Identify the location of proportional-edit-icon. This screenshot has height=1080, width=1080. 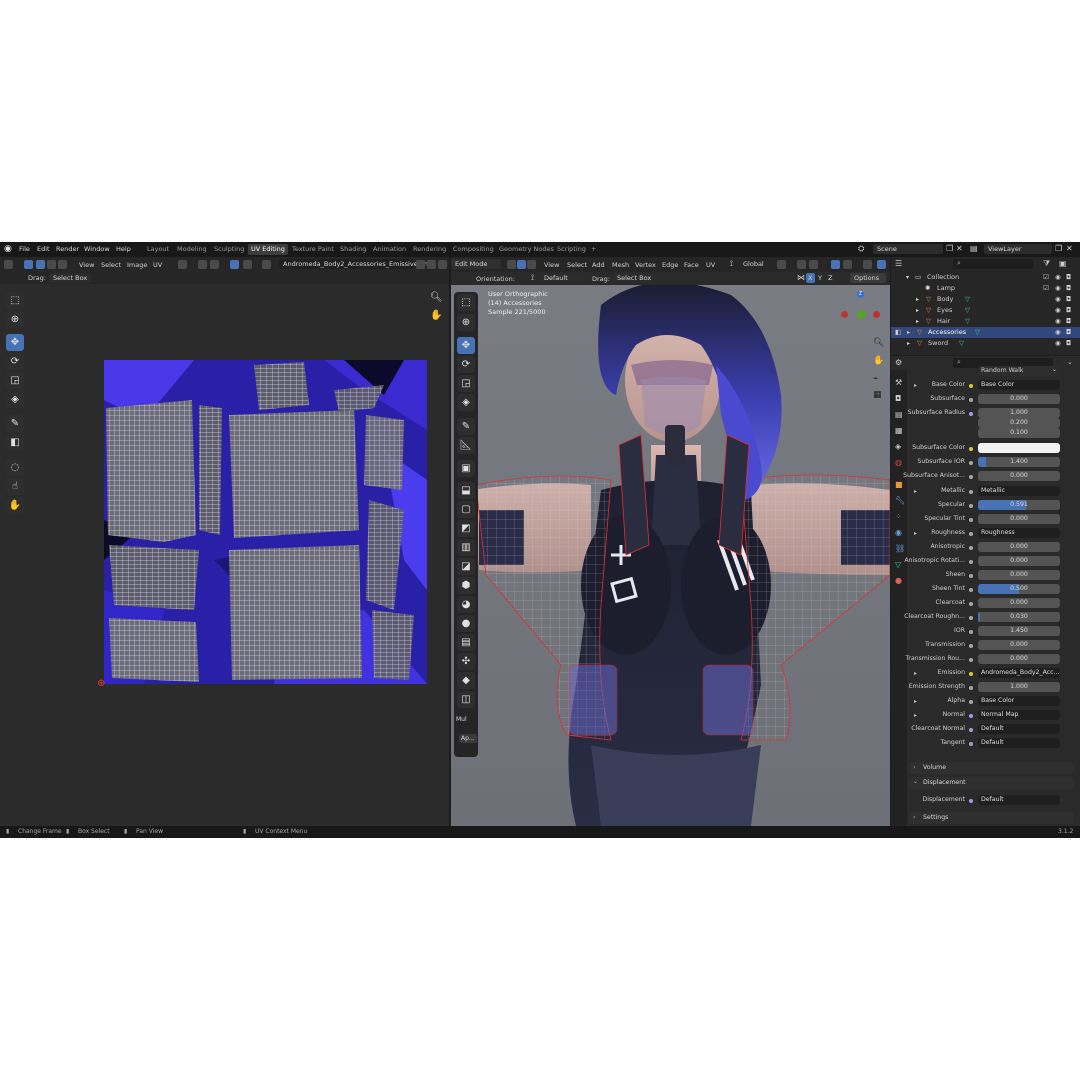
(835, 264).